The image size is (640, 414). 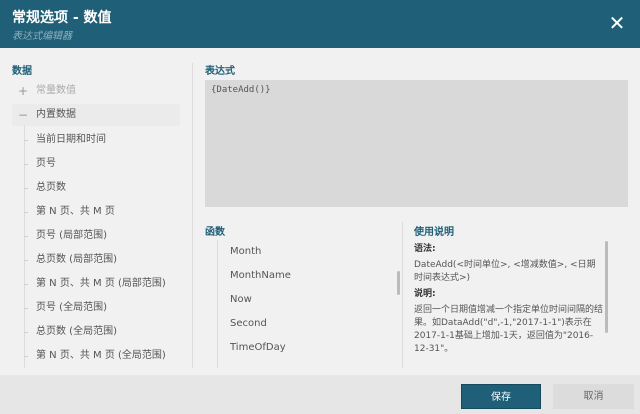 What do you see at coordinates (56, 90) in the screenshot?
I see `tree-group-label: 常量数值` at bounding box center [56, 90].